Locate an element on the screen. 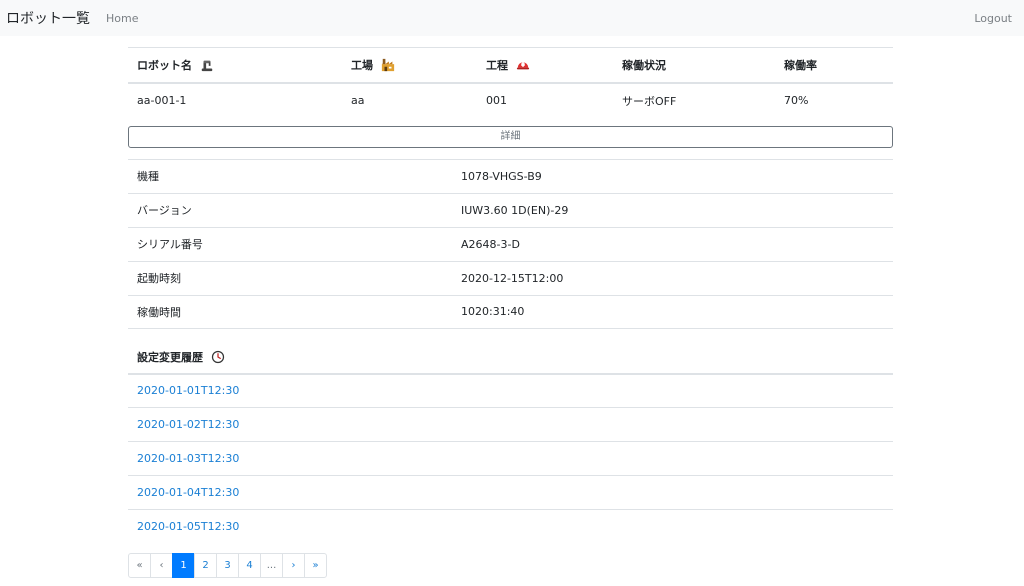 The height and width of the screenshot is (586, 1024). history-cell: 2020-01-05T12:30 is located at coordinates (510, 527).